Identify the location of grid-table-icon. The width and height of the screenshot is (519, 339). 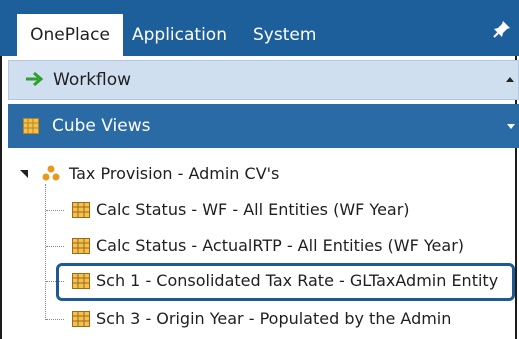
(31, 126).